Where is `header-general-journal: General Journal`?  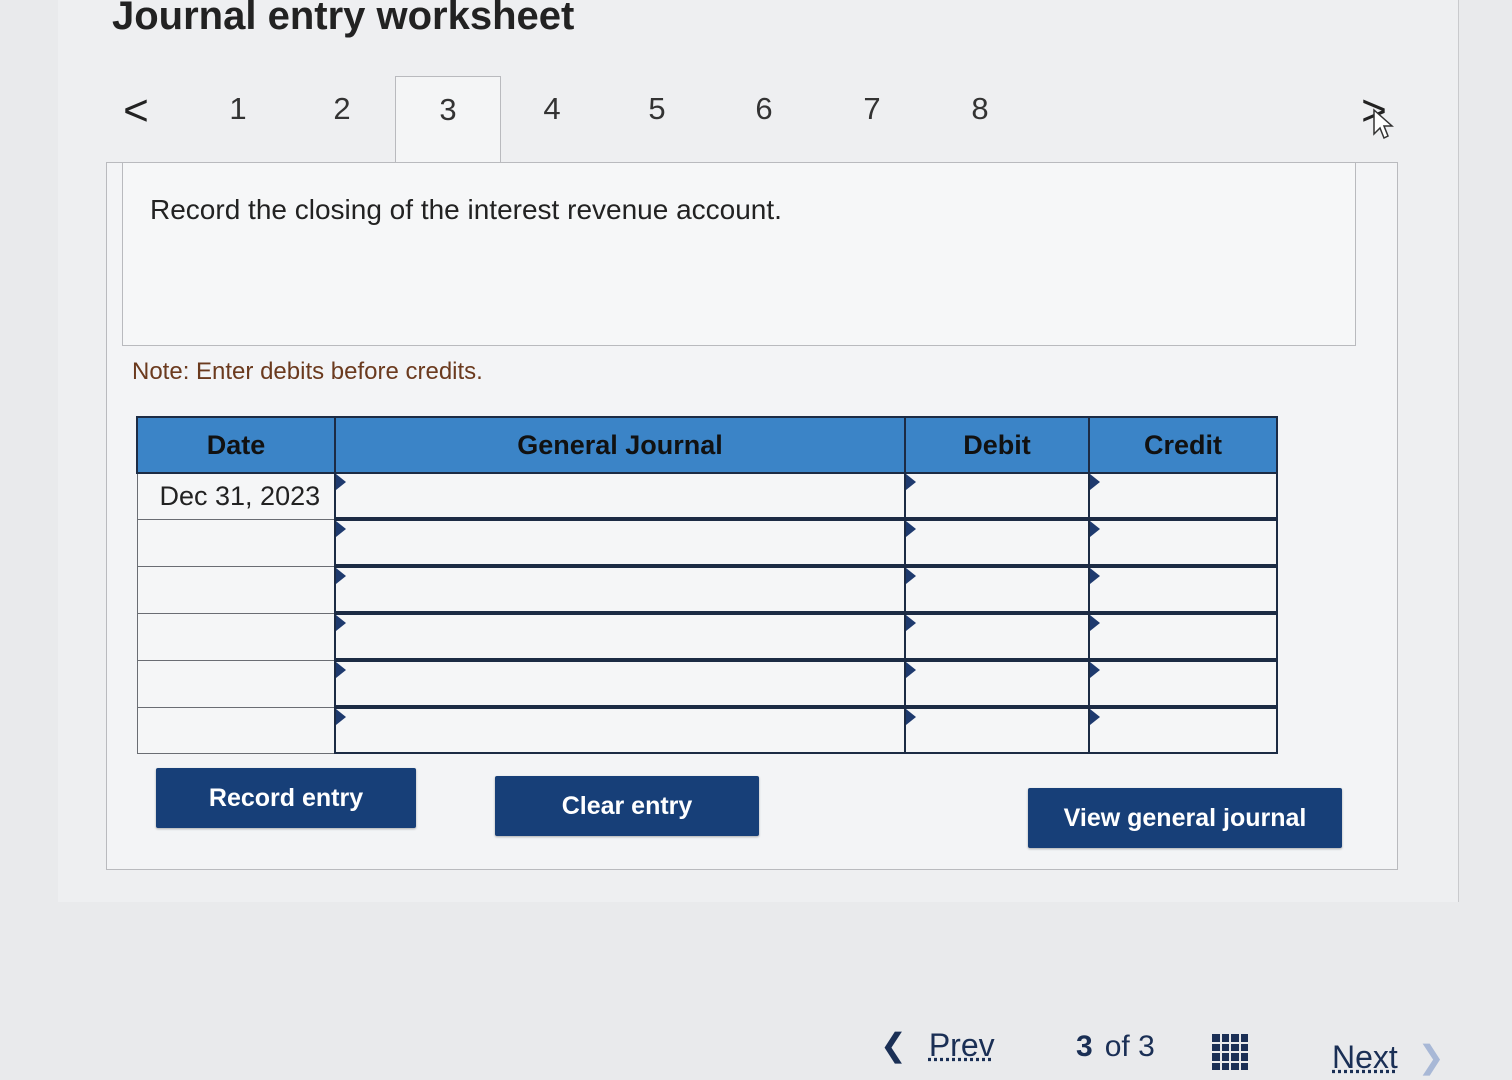
header-general-journal: General Journal is located at coordinates (620, 445).